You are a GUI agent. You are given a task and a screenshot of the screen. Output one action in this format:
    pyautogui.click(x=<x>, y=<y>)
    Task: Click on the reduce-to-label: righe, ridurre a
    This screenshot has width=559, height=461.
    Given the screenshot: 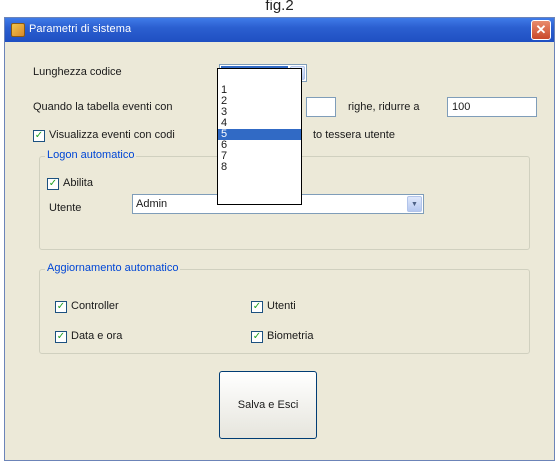 What is the action you would take?
    pyautogui.click(x=384, y=107)
    